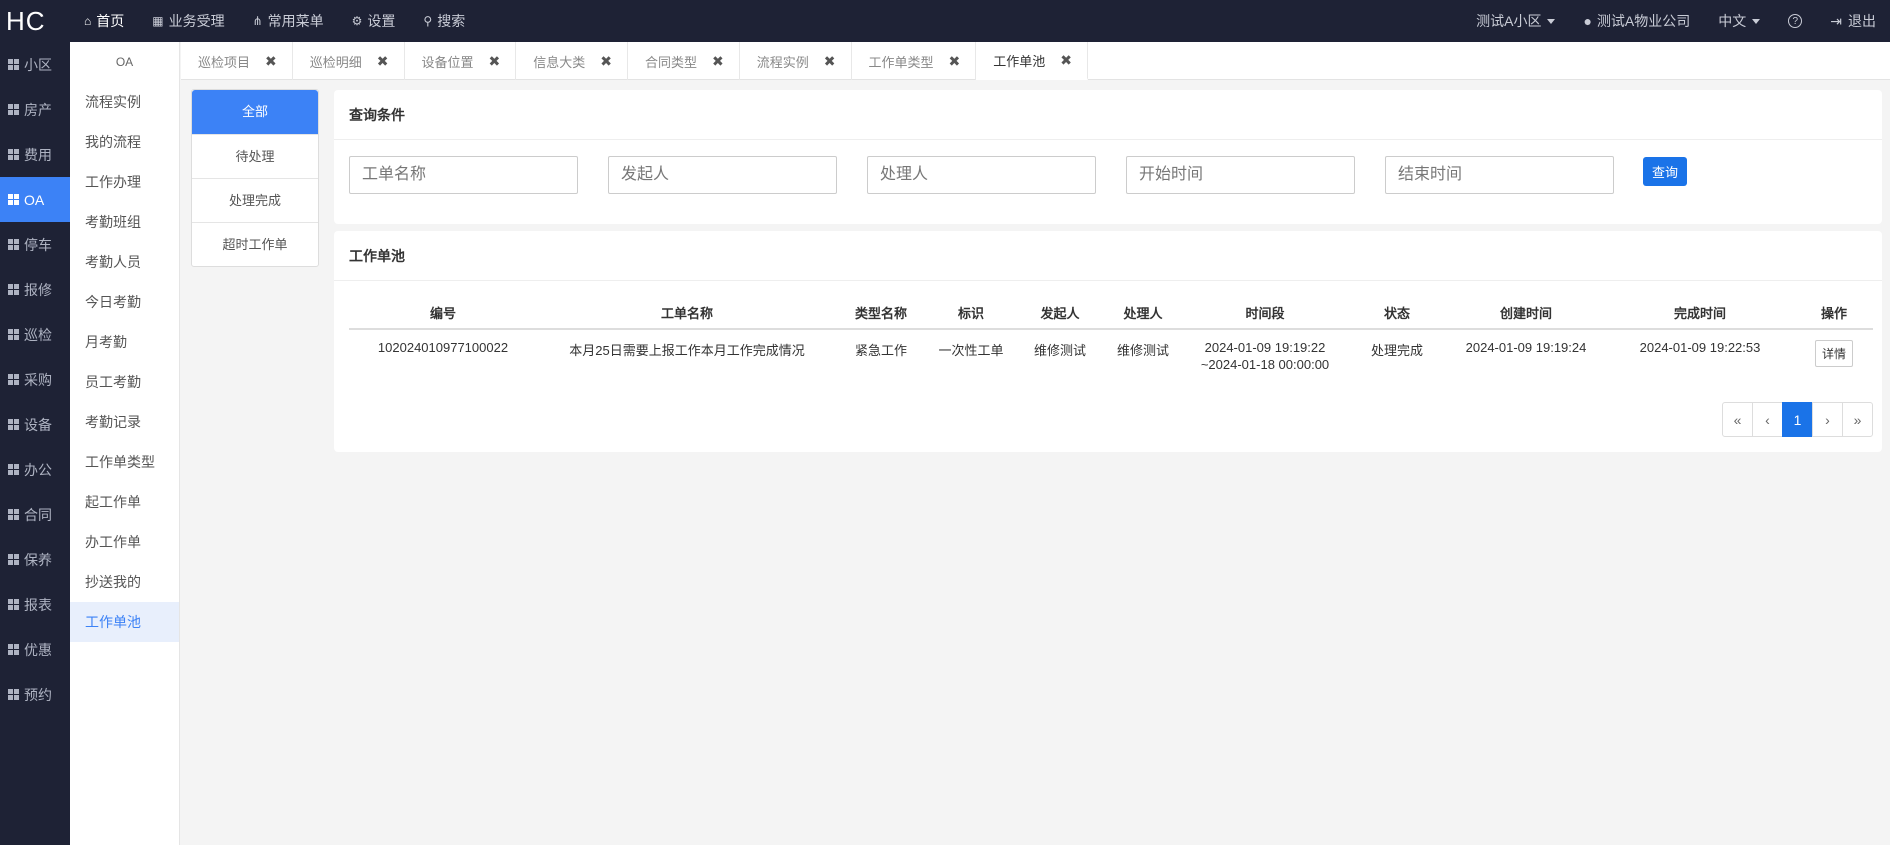 This screenshot has width=1890, height=845. What do you see at coordinates (124, 462) in the screenshot?
I see `subnav-item-workorder-type: 工作单类型` at bounding box center [124, 462].